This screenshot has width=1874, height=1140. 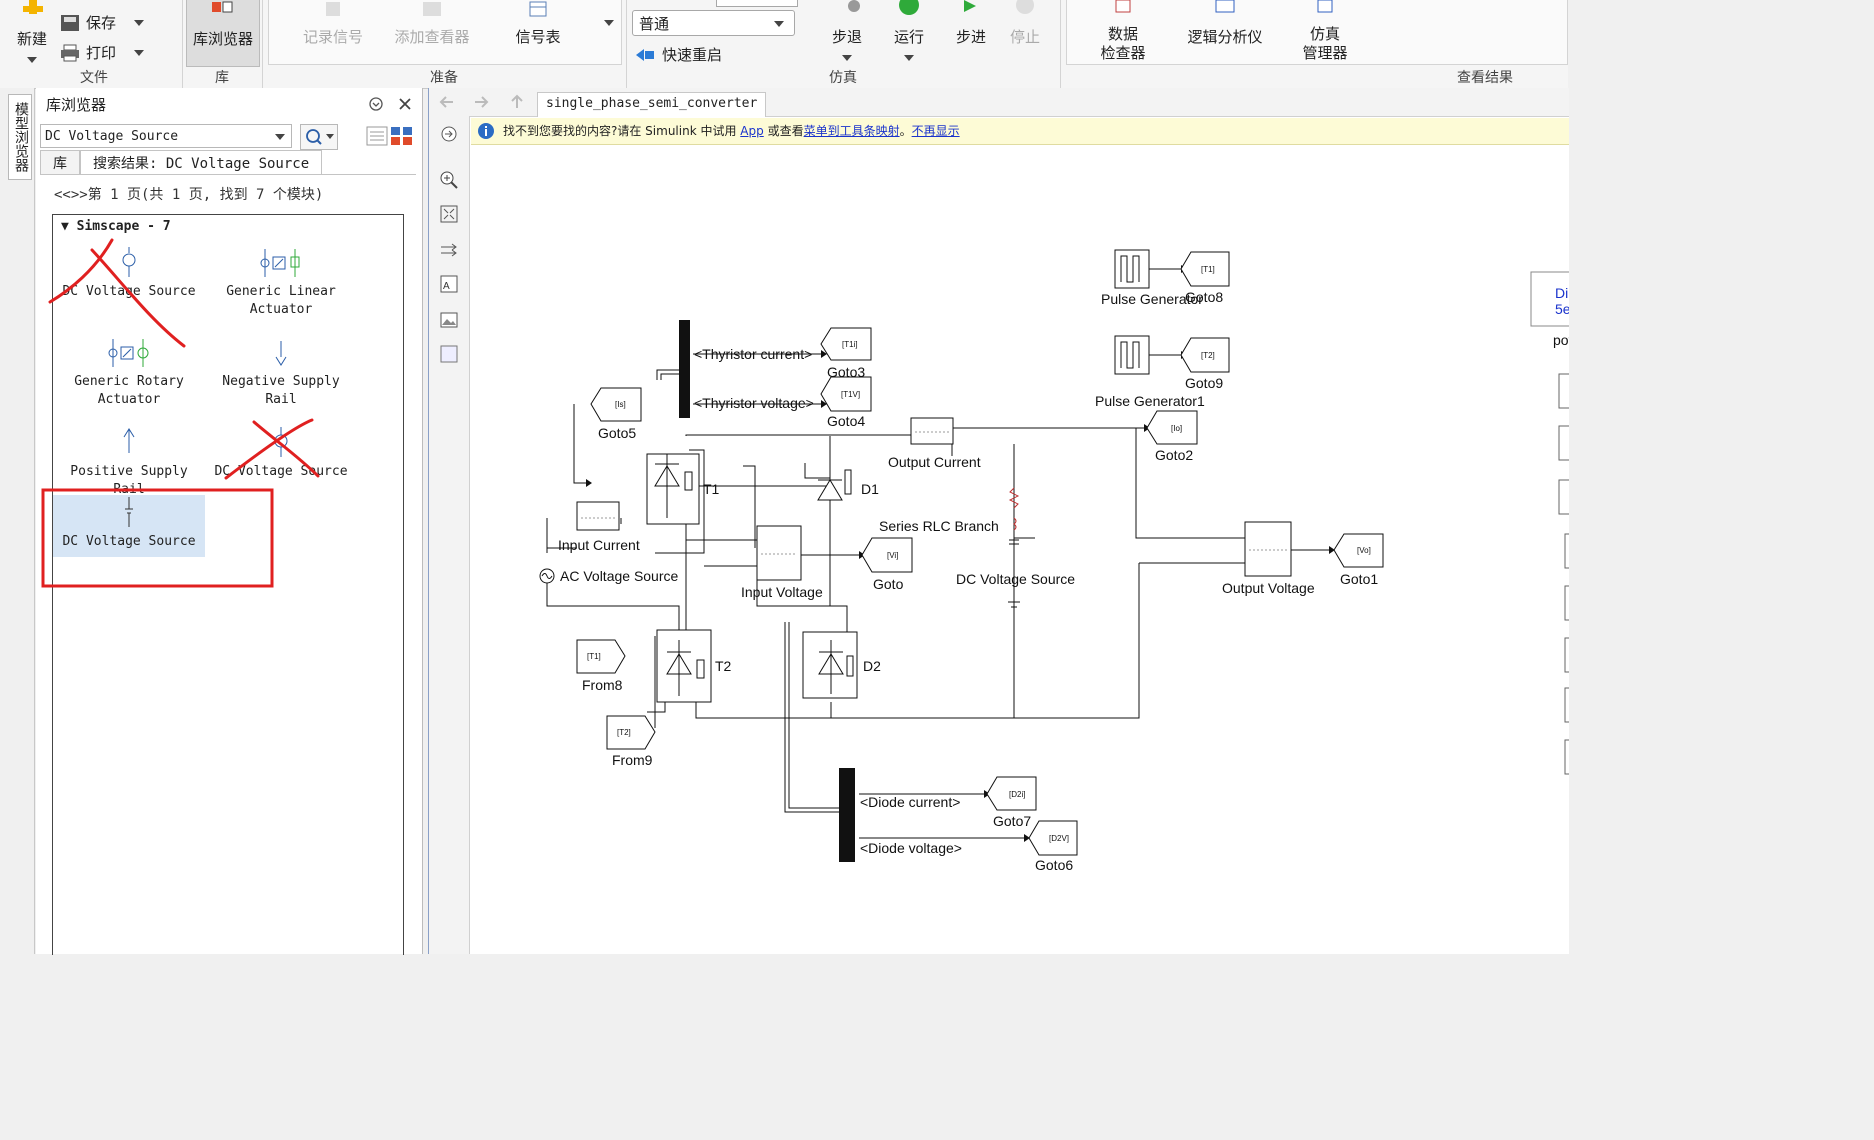 What do you see at coordinates (779, 553) in the screenshot?
I see `input-voltage-sensor-block` at bounding box center [779, 553].